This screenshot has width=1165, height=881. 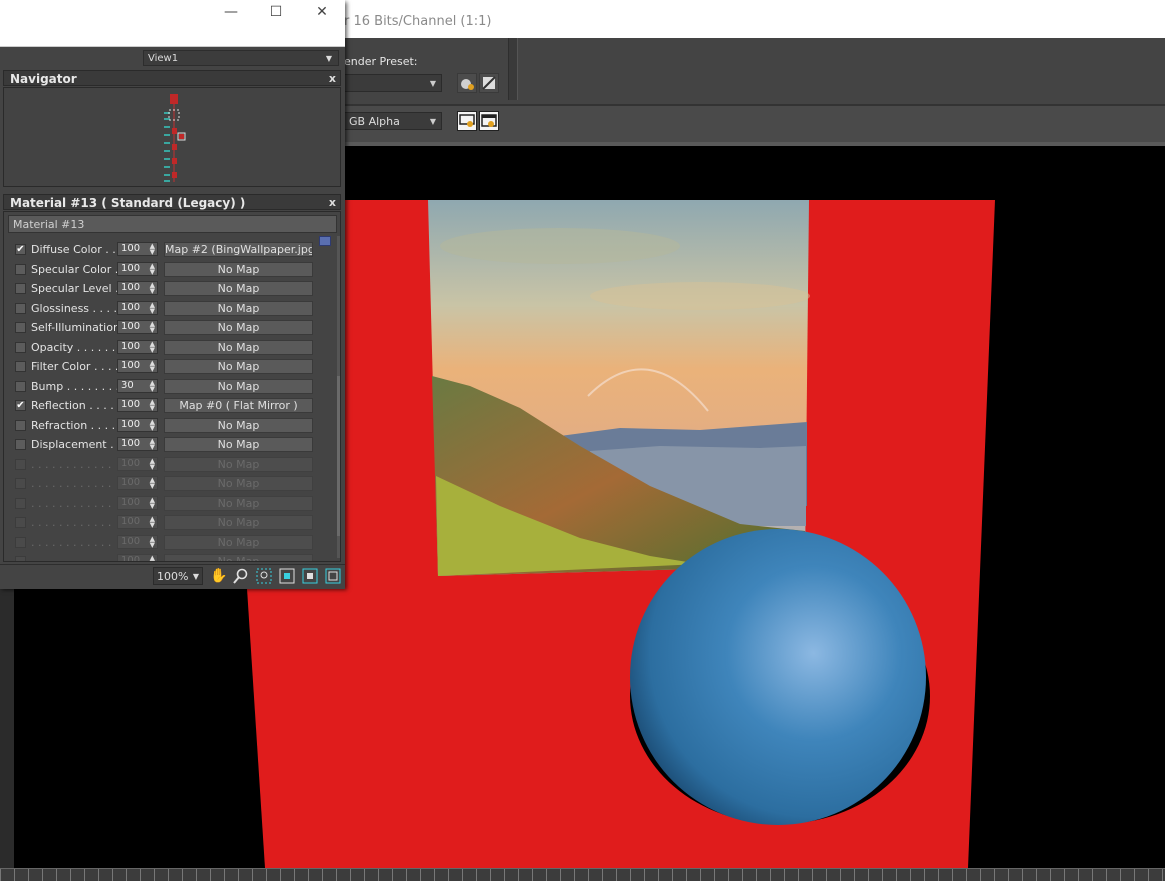 What do you see at coordinates (263, 576) in the screenshot?
I see `zoom-region-icon` at bounding box center [263, 576].